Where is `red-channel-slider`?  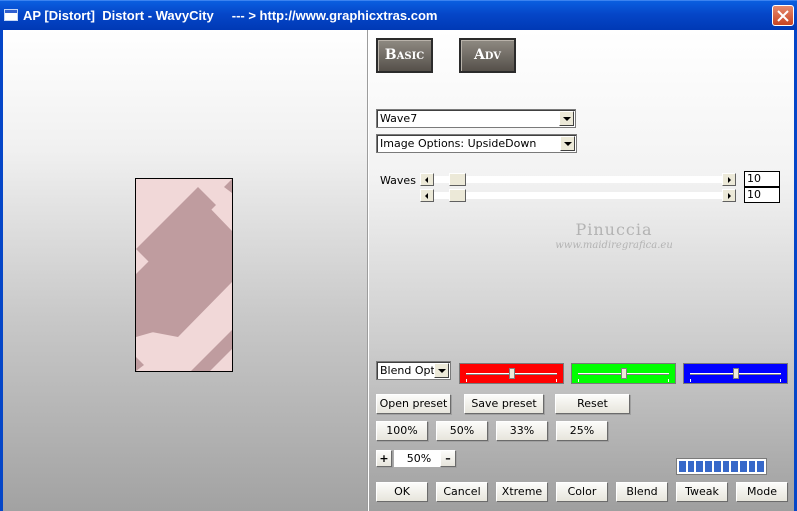 red-channel-slider is located at coordinates (511, 373).